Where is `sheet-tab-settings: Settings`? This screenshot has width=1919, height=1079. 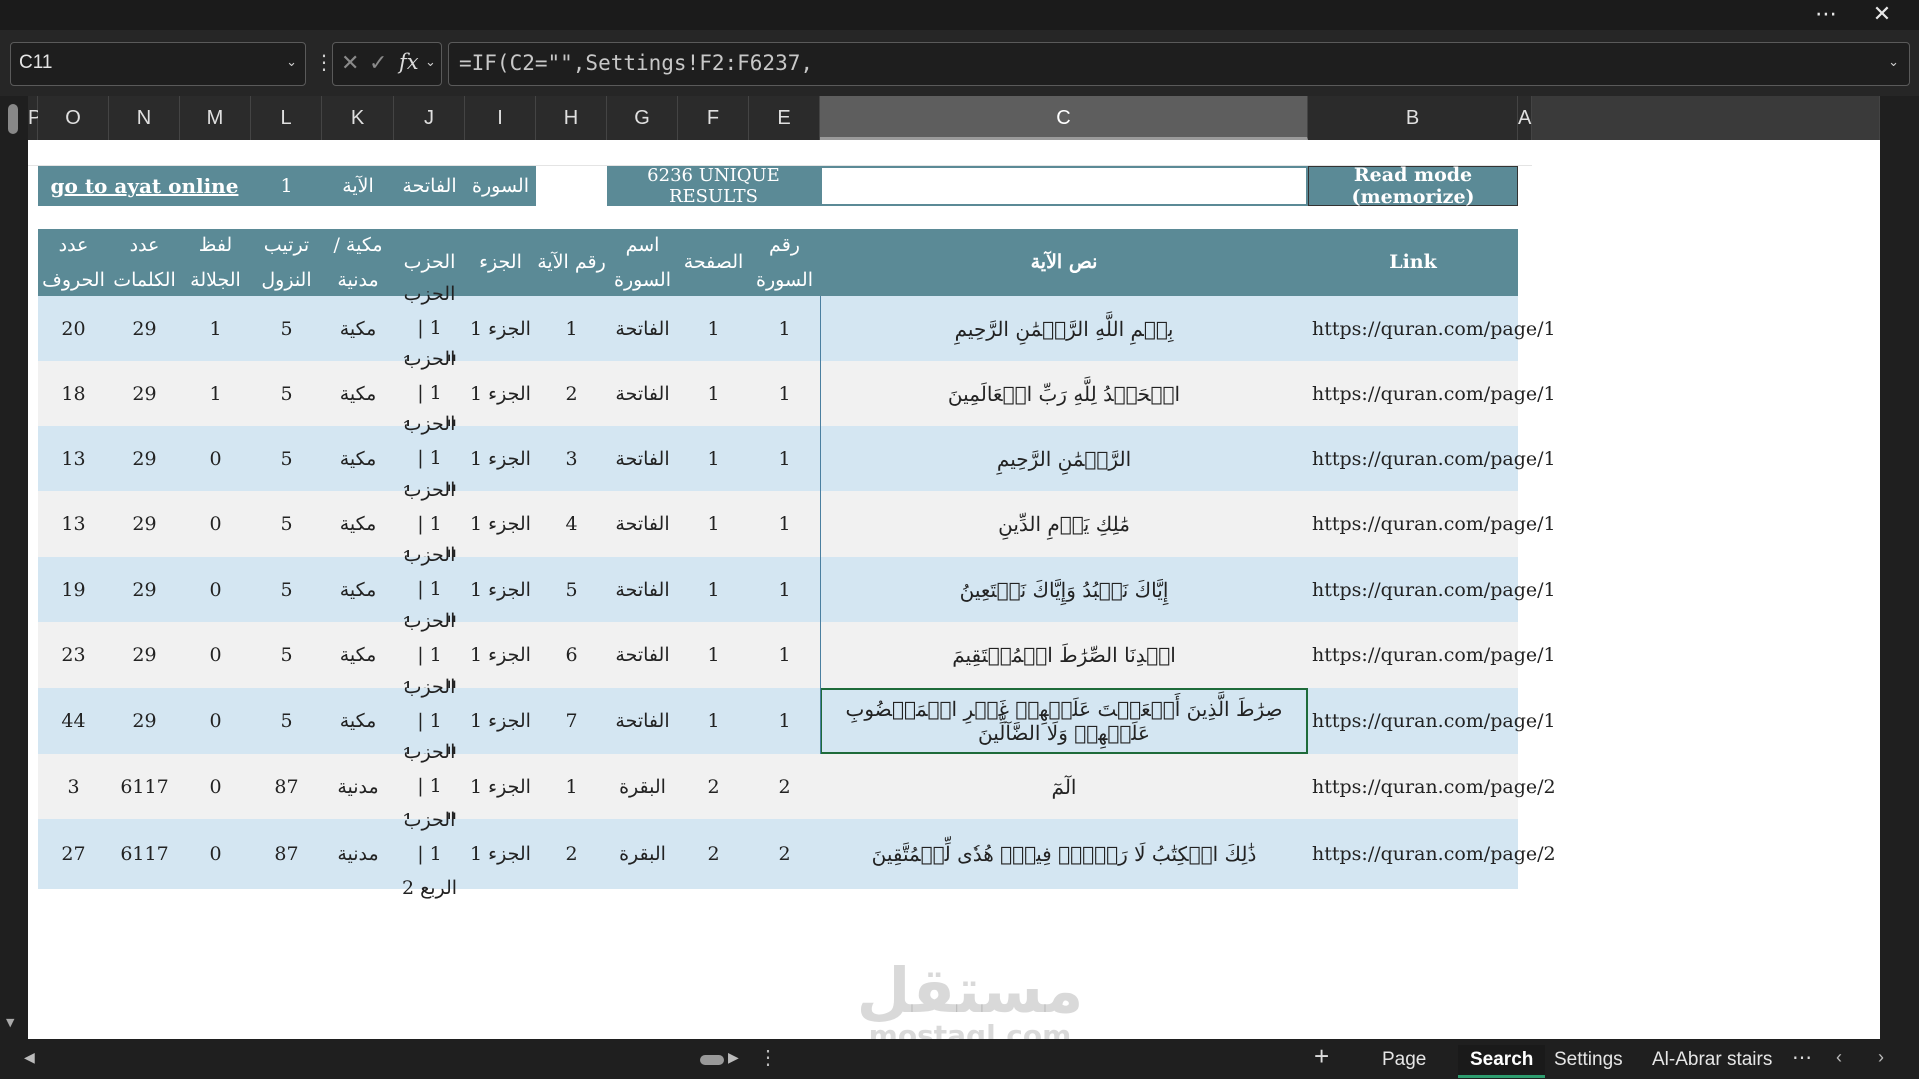
sheet-tab-settings: Settings is located at coordinates (1588, 1060).